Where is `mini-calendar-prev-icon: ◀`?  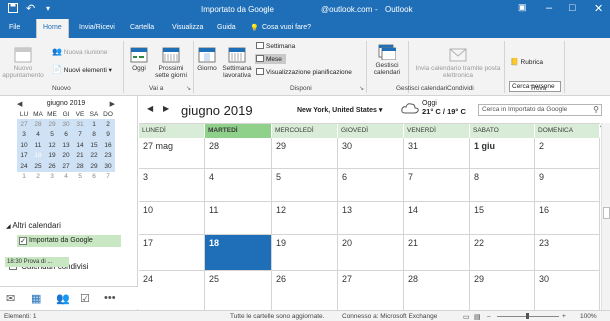 mini-calendar-prev-icon: ◀ is located at coordinates (19, 104).